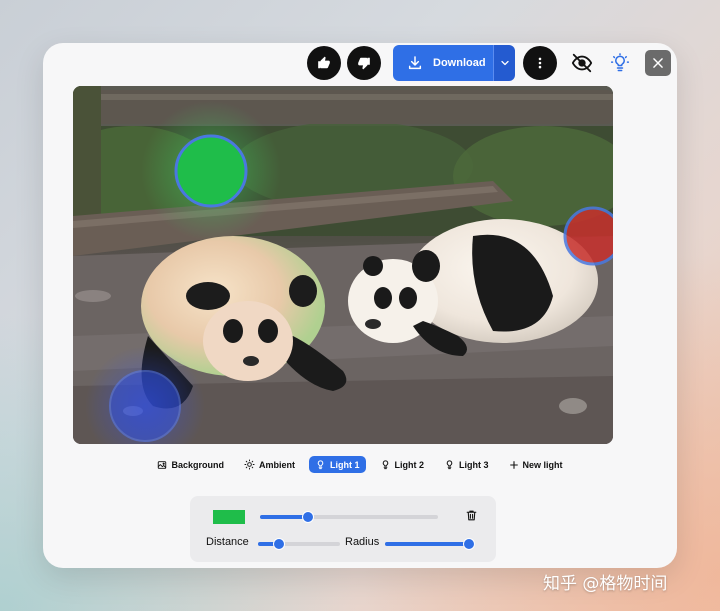 The image size is (720, 611). I want to click on lighting-toggle-button, so click(620, 63).